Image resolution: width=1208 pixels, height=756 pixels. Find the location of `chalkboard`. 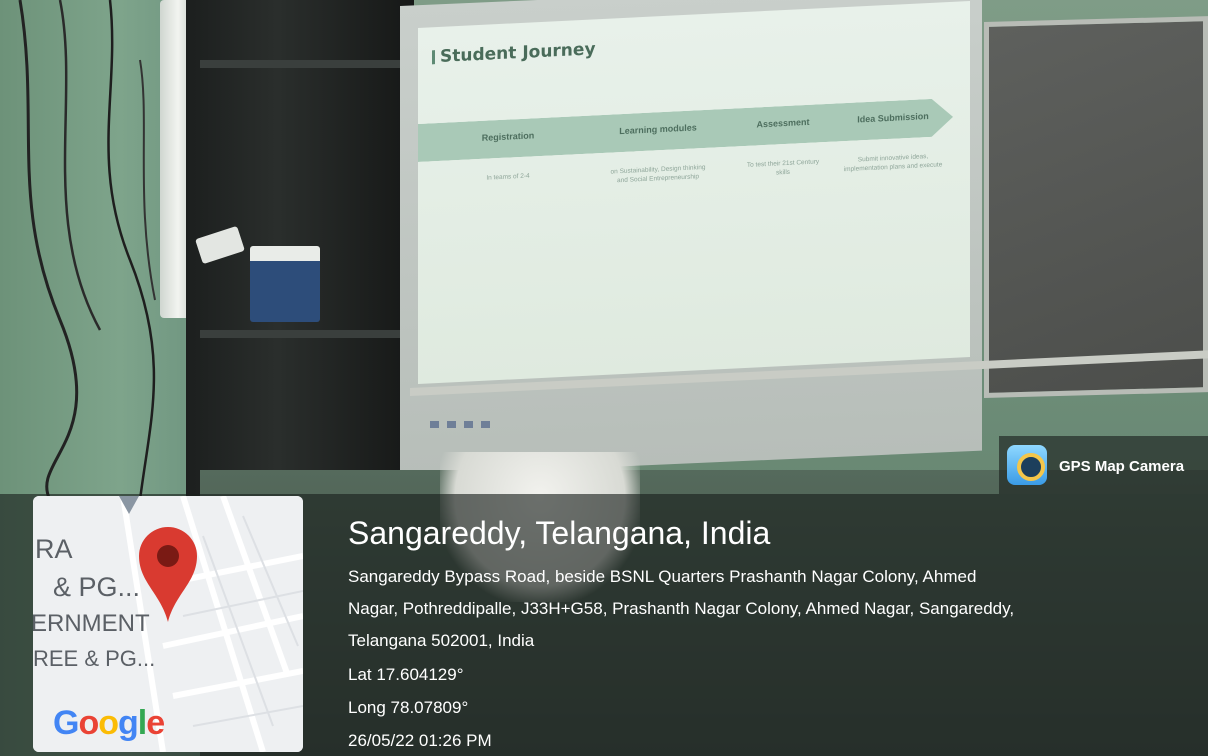

chalkboard is located at coordinates (1096, 207).